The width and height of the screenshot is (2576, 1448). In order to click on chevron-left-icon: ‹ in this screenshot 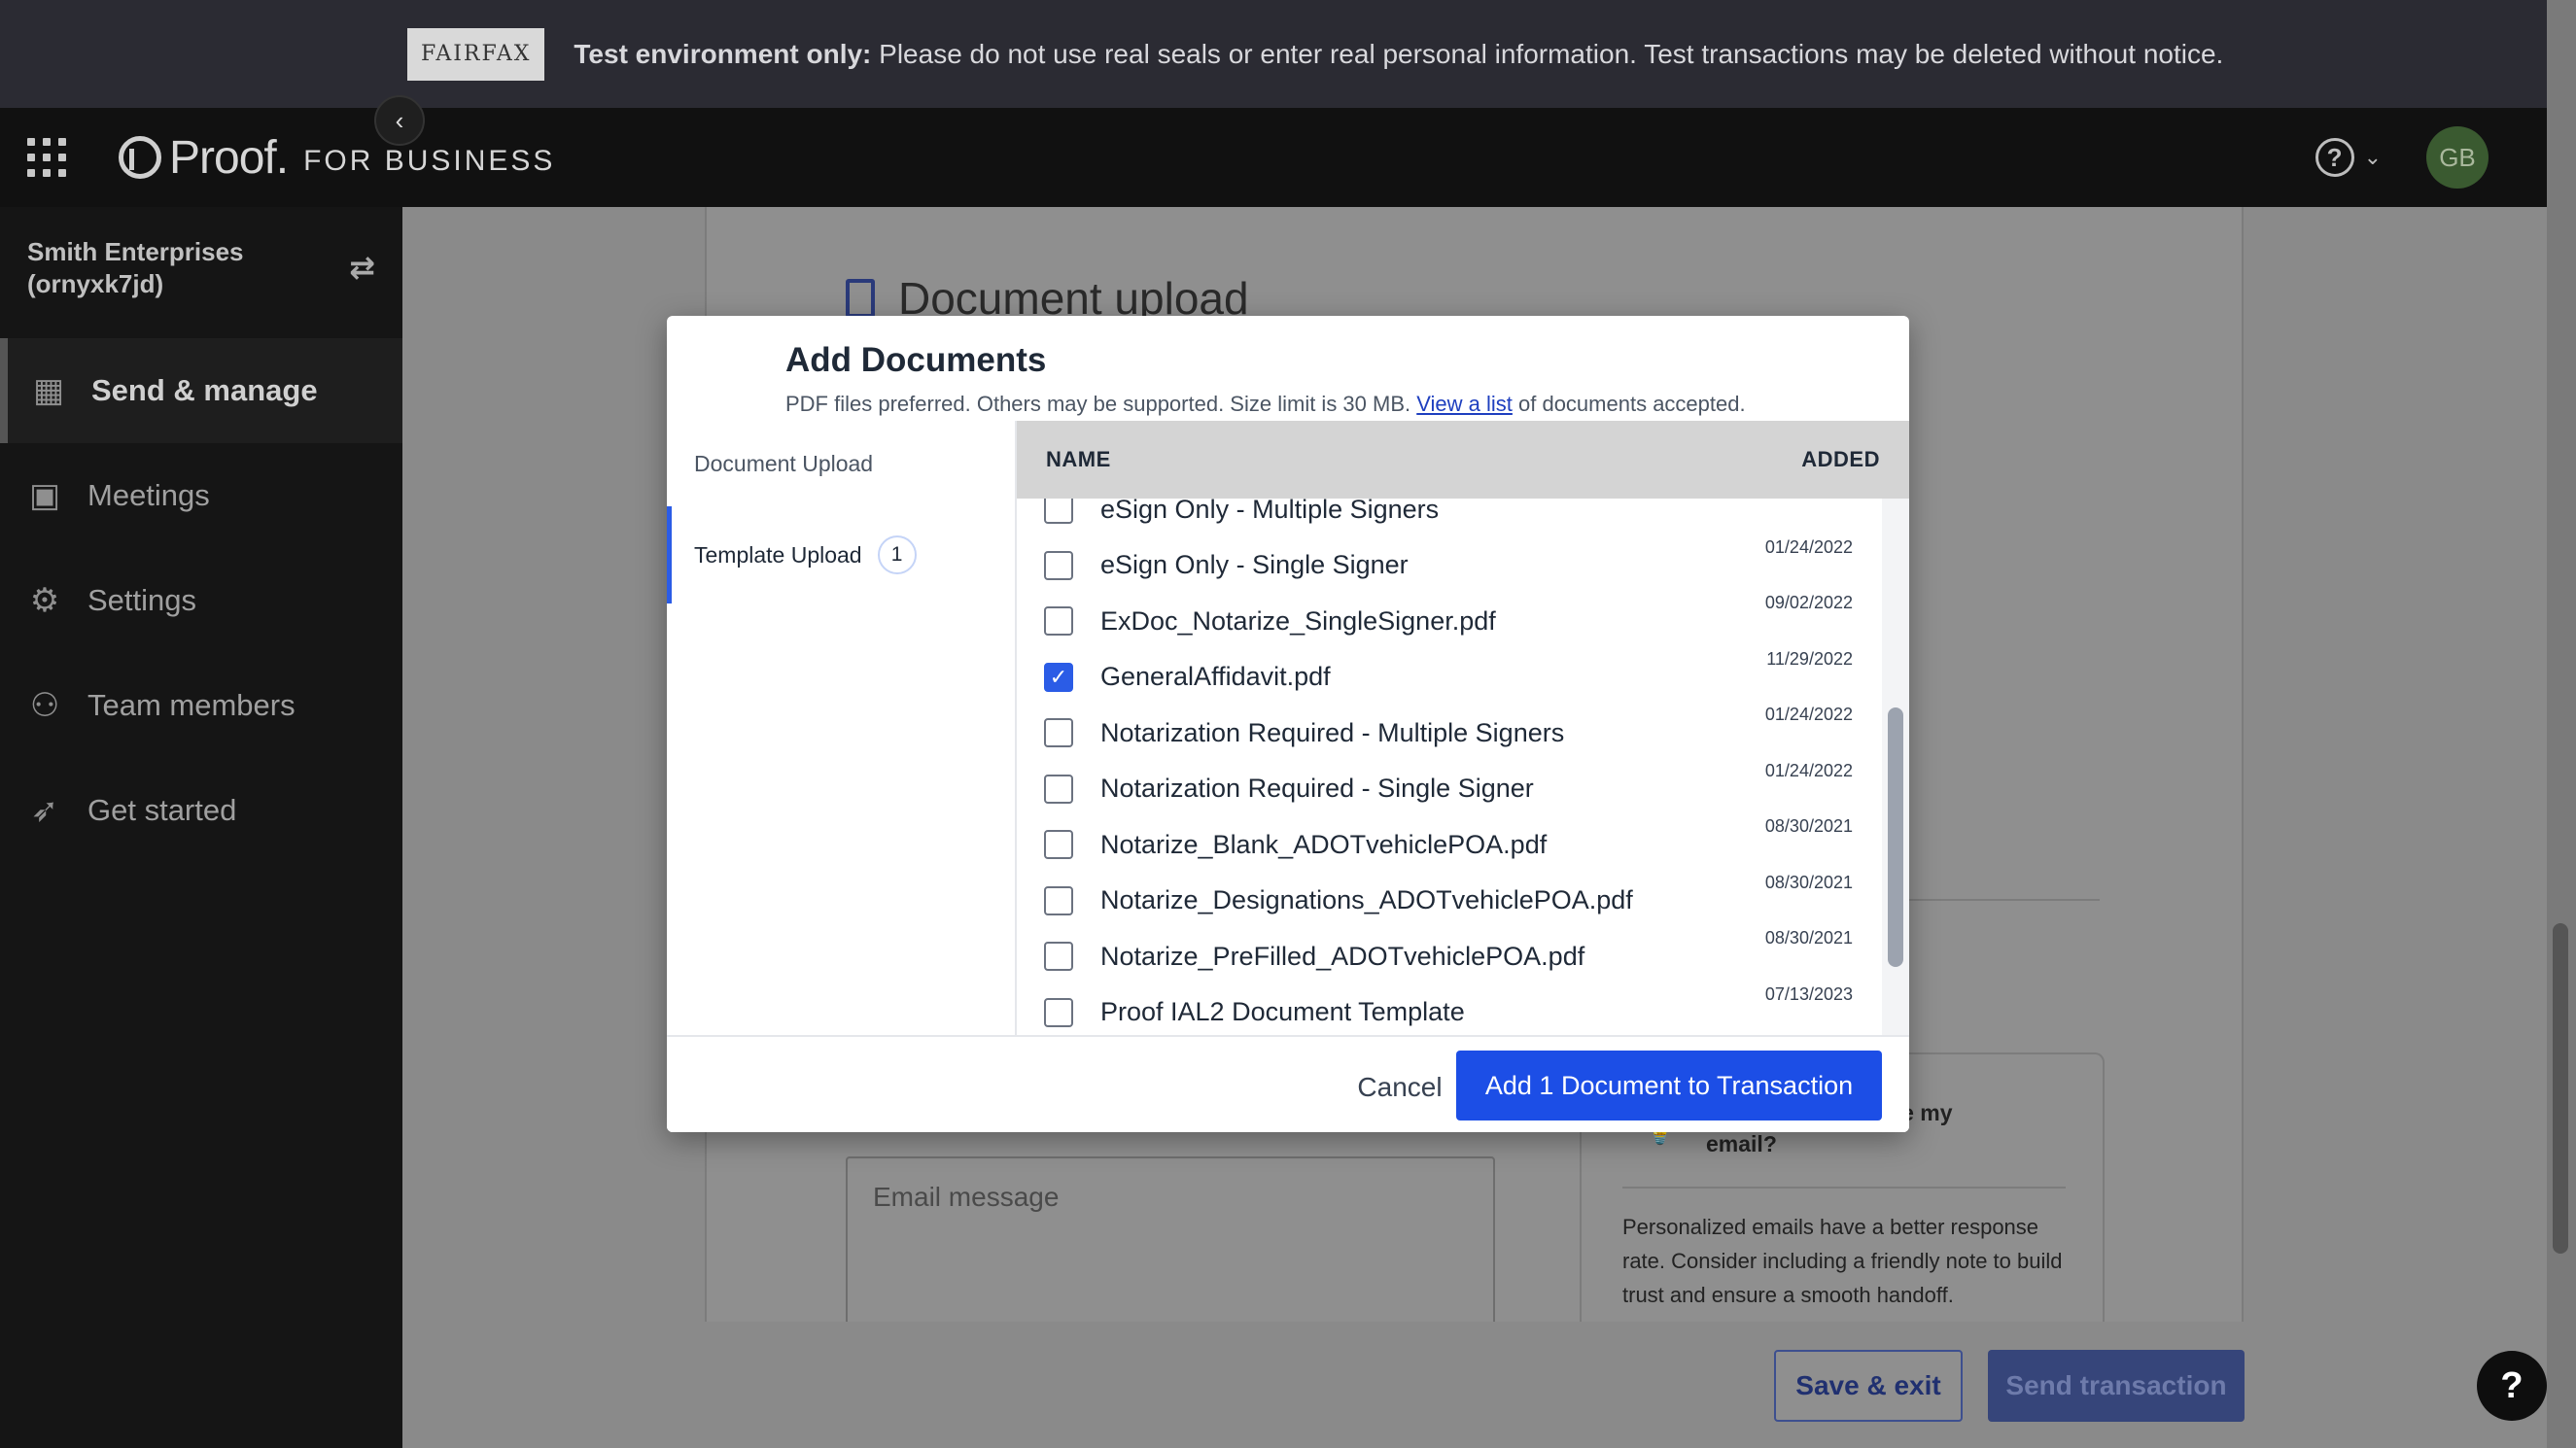, I will do `click(399, 120)`.